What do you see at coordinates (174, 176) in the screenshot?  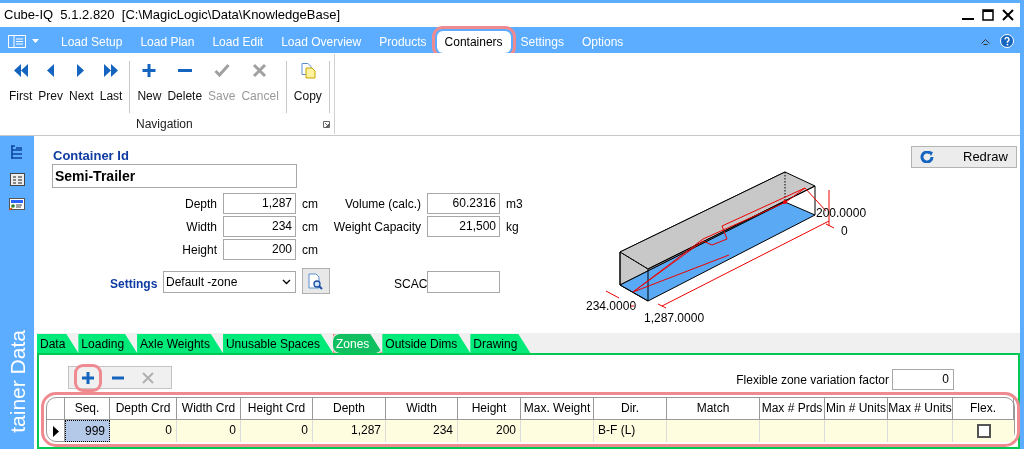 I see `container-id-field: Semi-Trailer` at bounding box center [174, 176].